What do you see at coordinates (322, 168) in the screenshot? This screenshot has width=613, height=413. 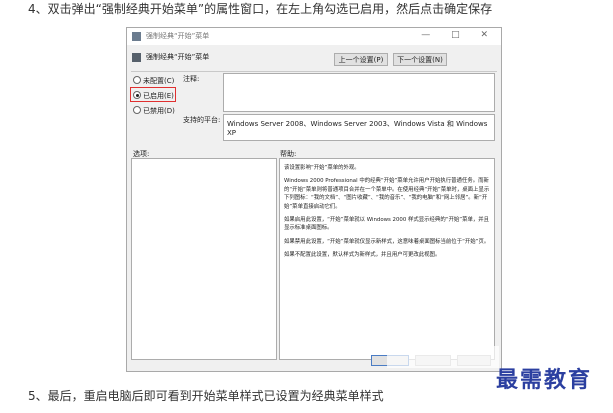 I see `help-paragraph: 该设置影响“开始”菜单的外观。` at bounding box center [322, 168].